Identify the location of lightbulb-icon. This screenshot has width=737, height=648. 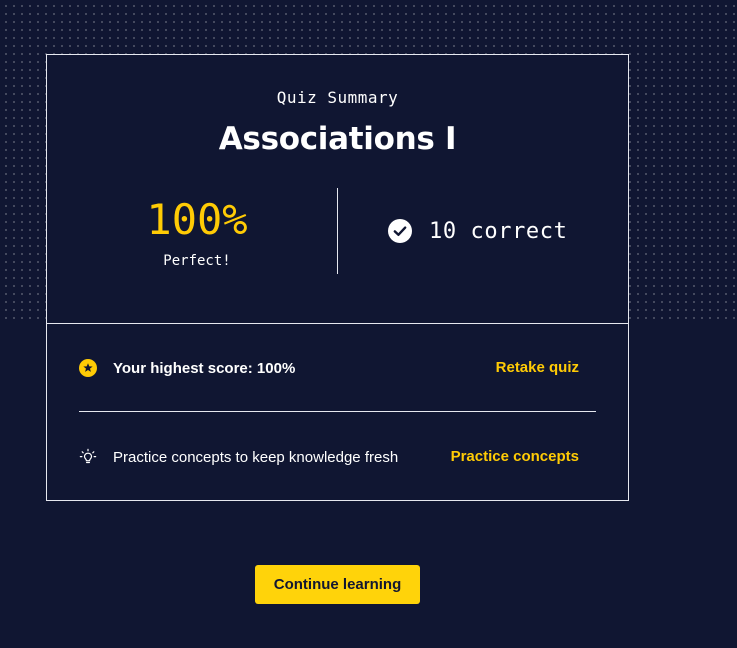
(88, 457).